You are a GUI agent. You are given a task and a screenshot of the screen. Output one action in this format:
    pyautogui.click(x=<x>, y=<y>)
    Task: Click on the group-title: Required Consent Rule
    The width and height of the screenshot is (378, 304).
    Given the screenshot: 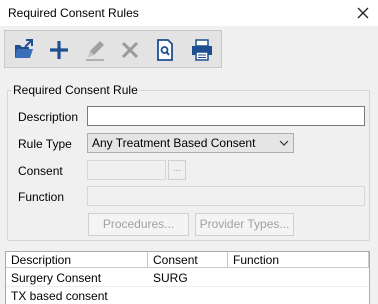 What is the action you would take?
    pyautogui.click(x=75, y=90)
    